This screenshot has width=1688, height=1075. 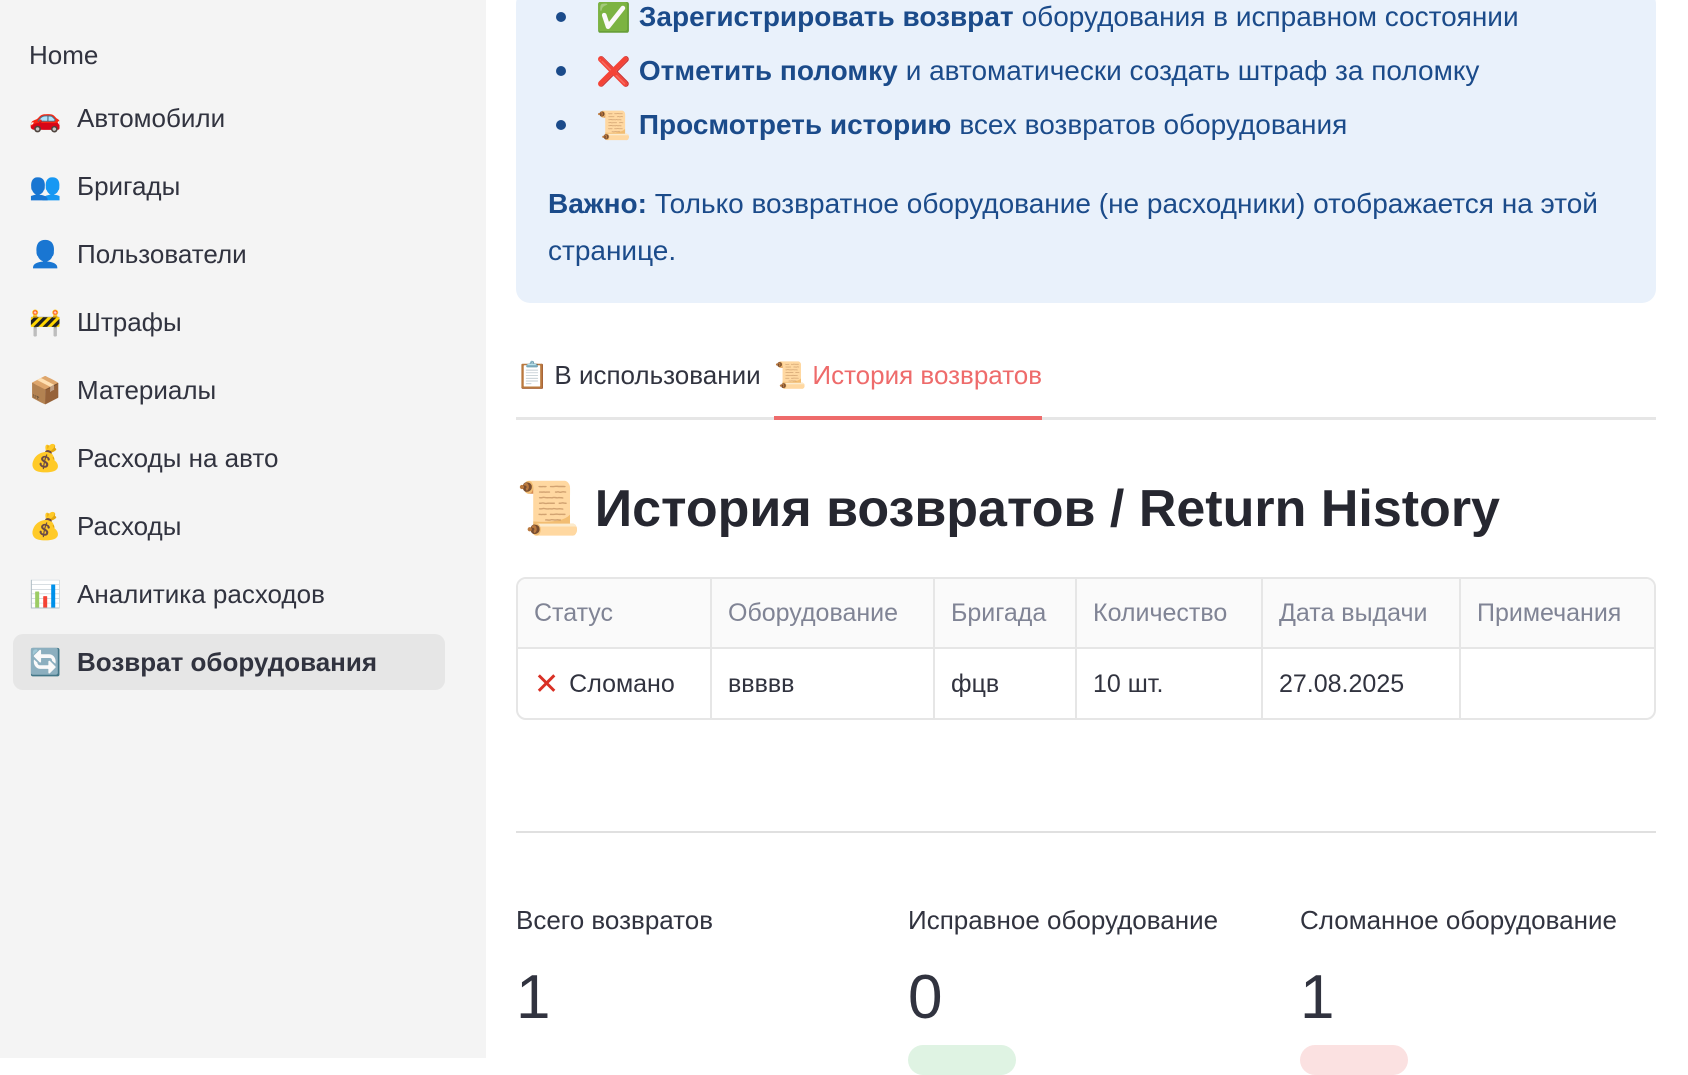 What do you see at coordinates (823, 683) in the screenshot?
I see `cell-equipment: ввввв` at bounding box center [823, 683].